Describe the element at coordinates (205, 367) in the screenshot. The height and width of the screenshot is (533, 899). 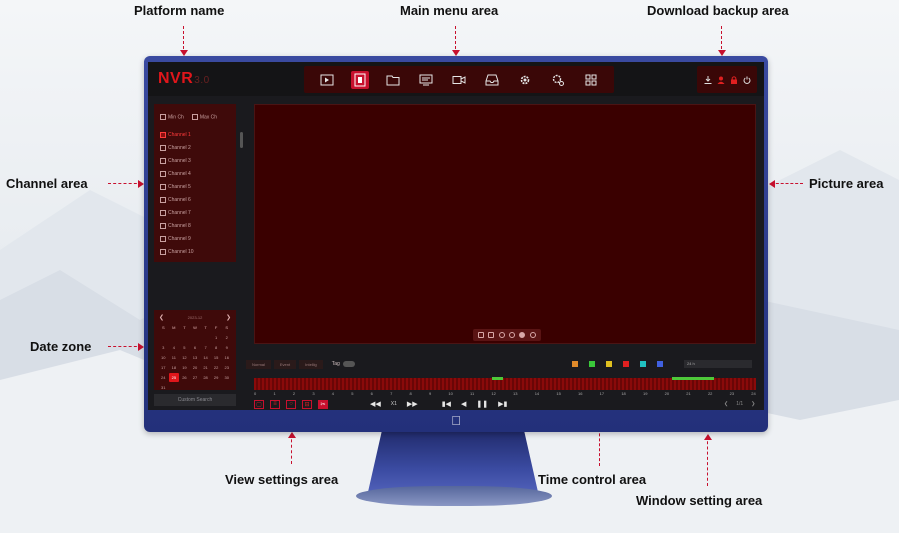
I see `calendar-day: 21` at that location.